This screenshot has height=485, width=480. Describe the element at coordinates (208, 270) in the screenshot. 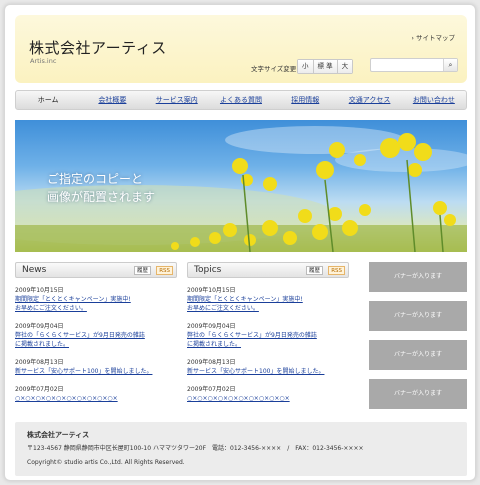

I see `topics-title: Topics` at that location.